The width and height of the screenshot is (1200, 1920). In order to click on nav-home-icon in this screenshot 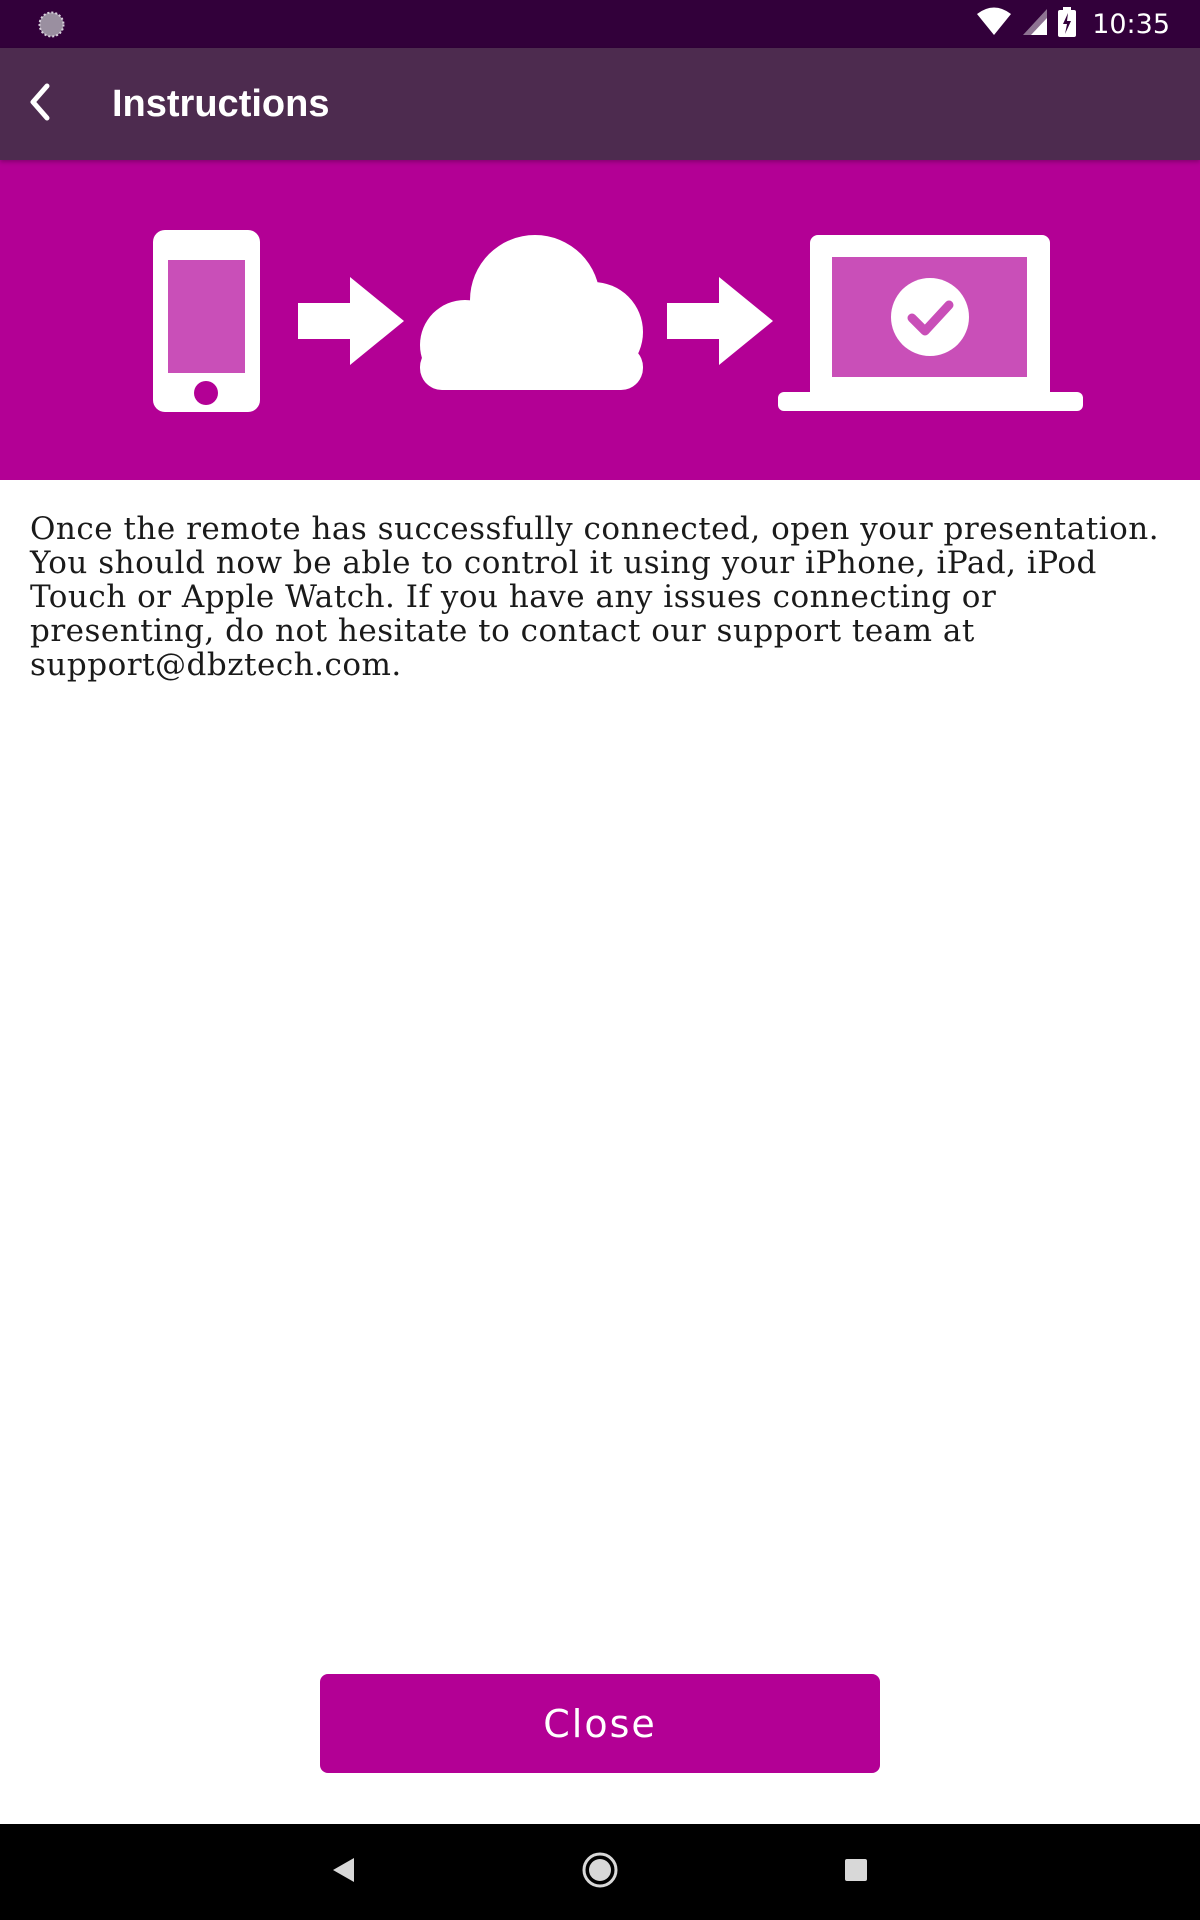, I will do `click(600, 1872)`.